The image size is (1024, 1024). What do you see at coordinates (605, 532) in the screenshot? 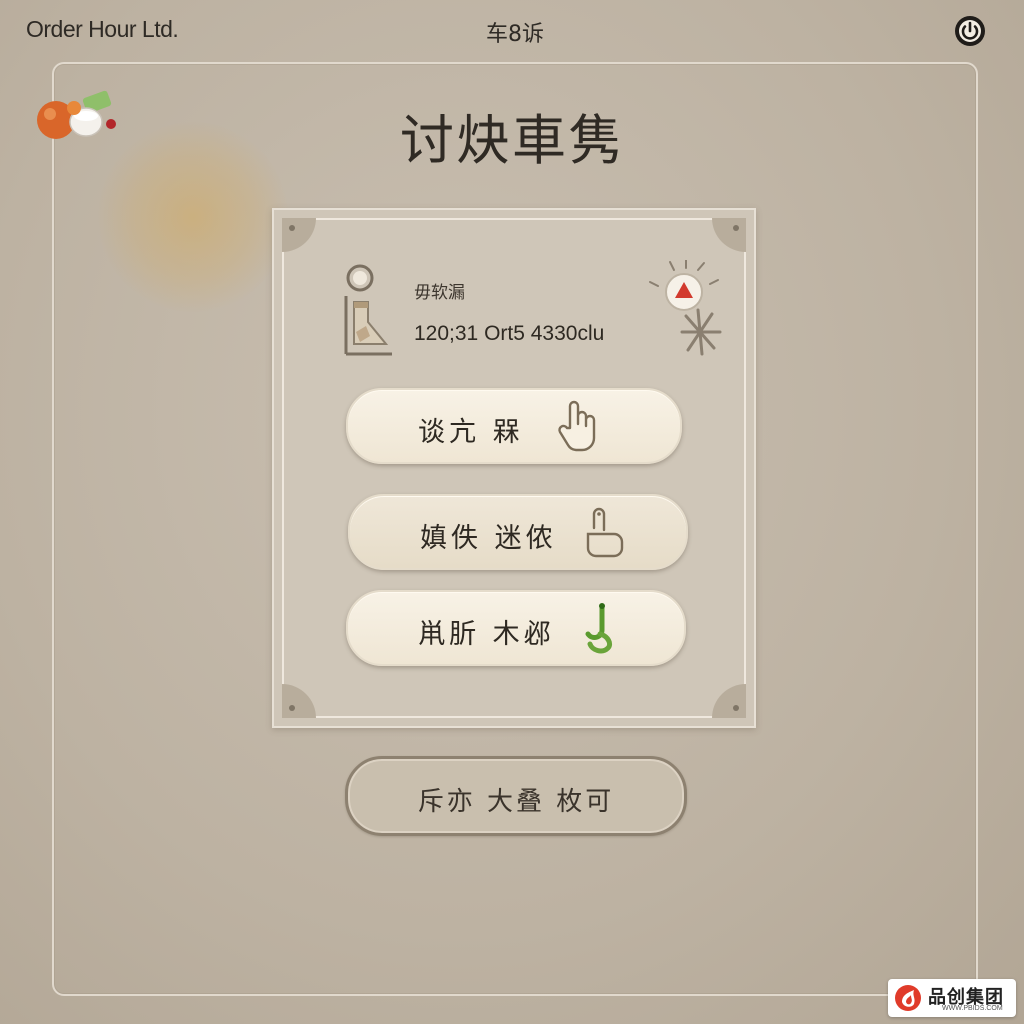
I see `finger-touch-icon` at bounding box center [605, 532].